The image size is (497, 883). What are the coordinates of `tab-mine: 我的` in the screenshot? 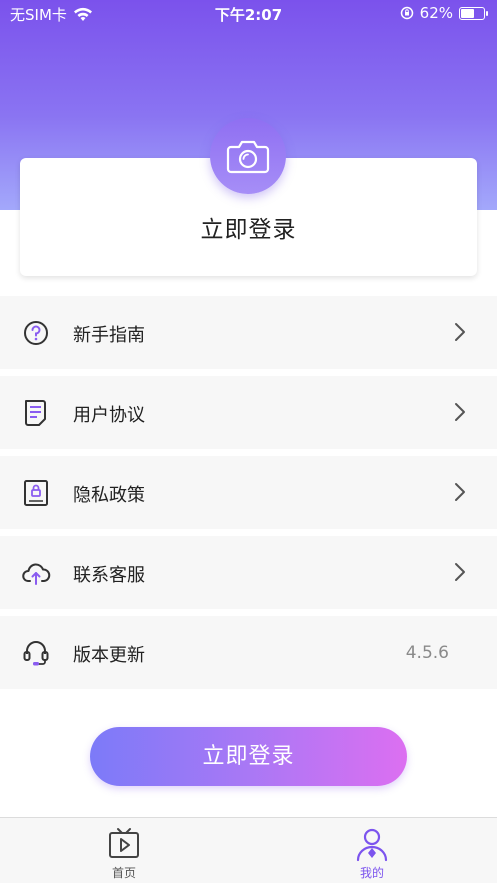 It's located at (372, 853).